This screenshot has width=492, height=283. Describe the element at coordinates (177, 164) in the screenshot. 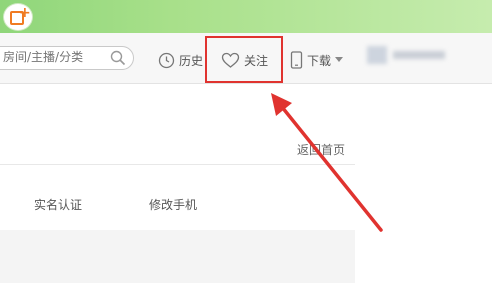

I see `divider` at that location.